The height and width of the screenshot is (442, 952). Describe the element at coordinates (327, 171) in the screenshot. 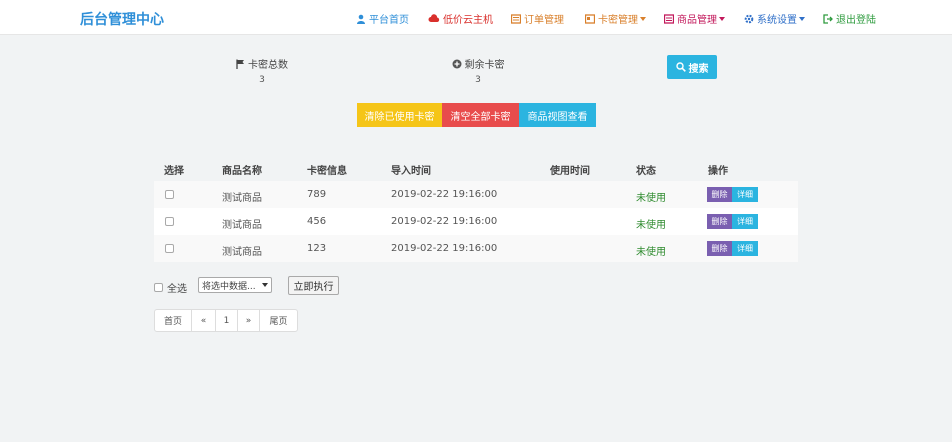

I see `th-card-info: 卡密信息` at that location.